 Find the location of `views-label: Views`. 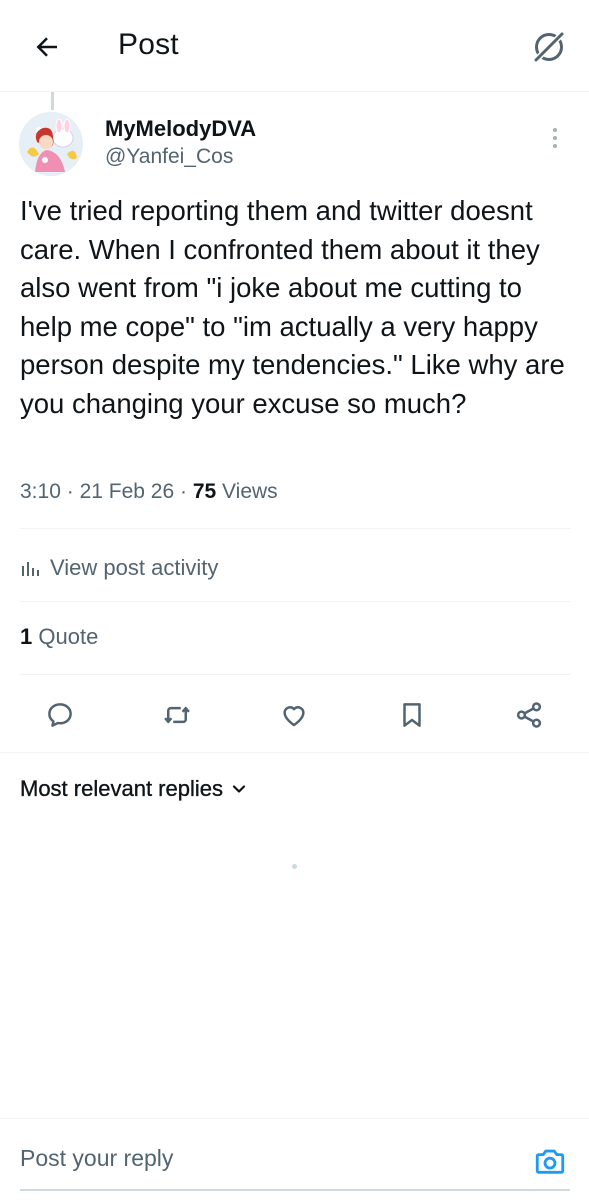

views-label: Views is located at coordinates (250, 491).